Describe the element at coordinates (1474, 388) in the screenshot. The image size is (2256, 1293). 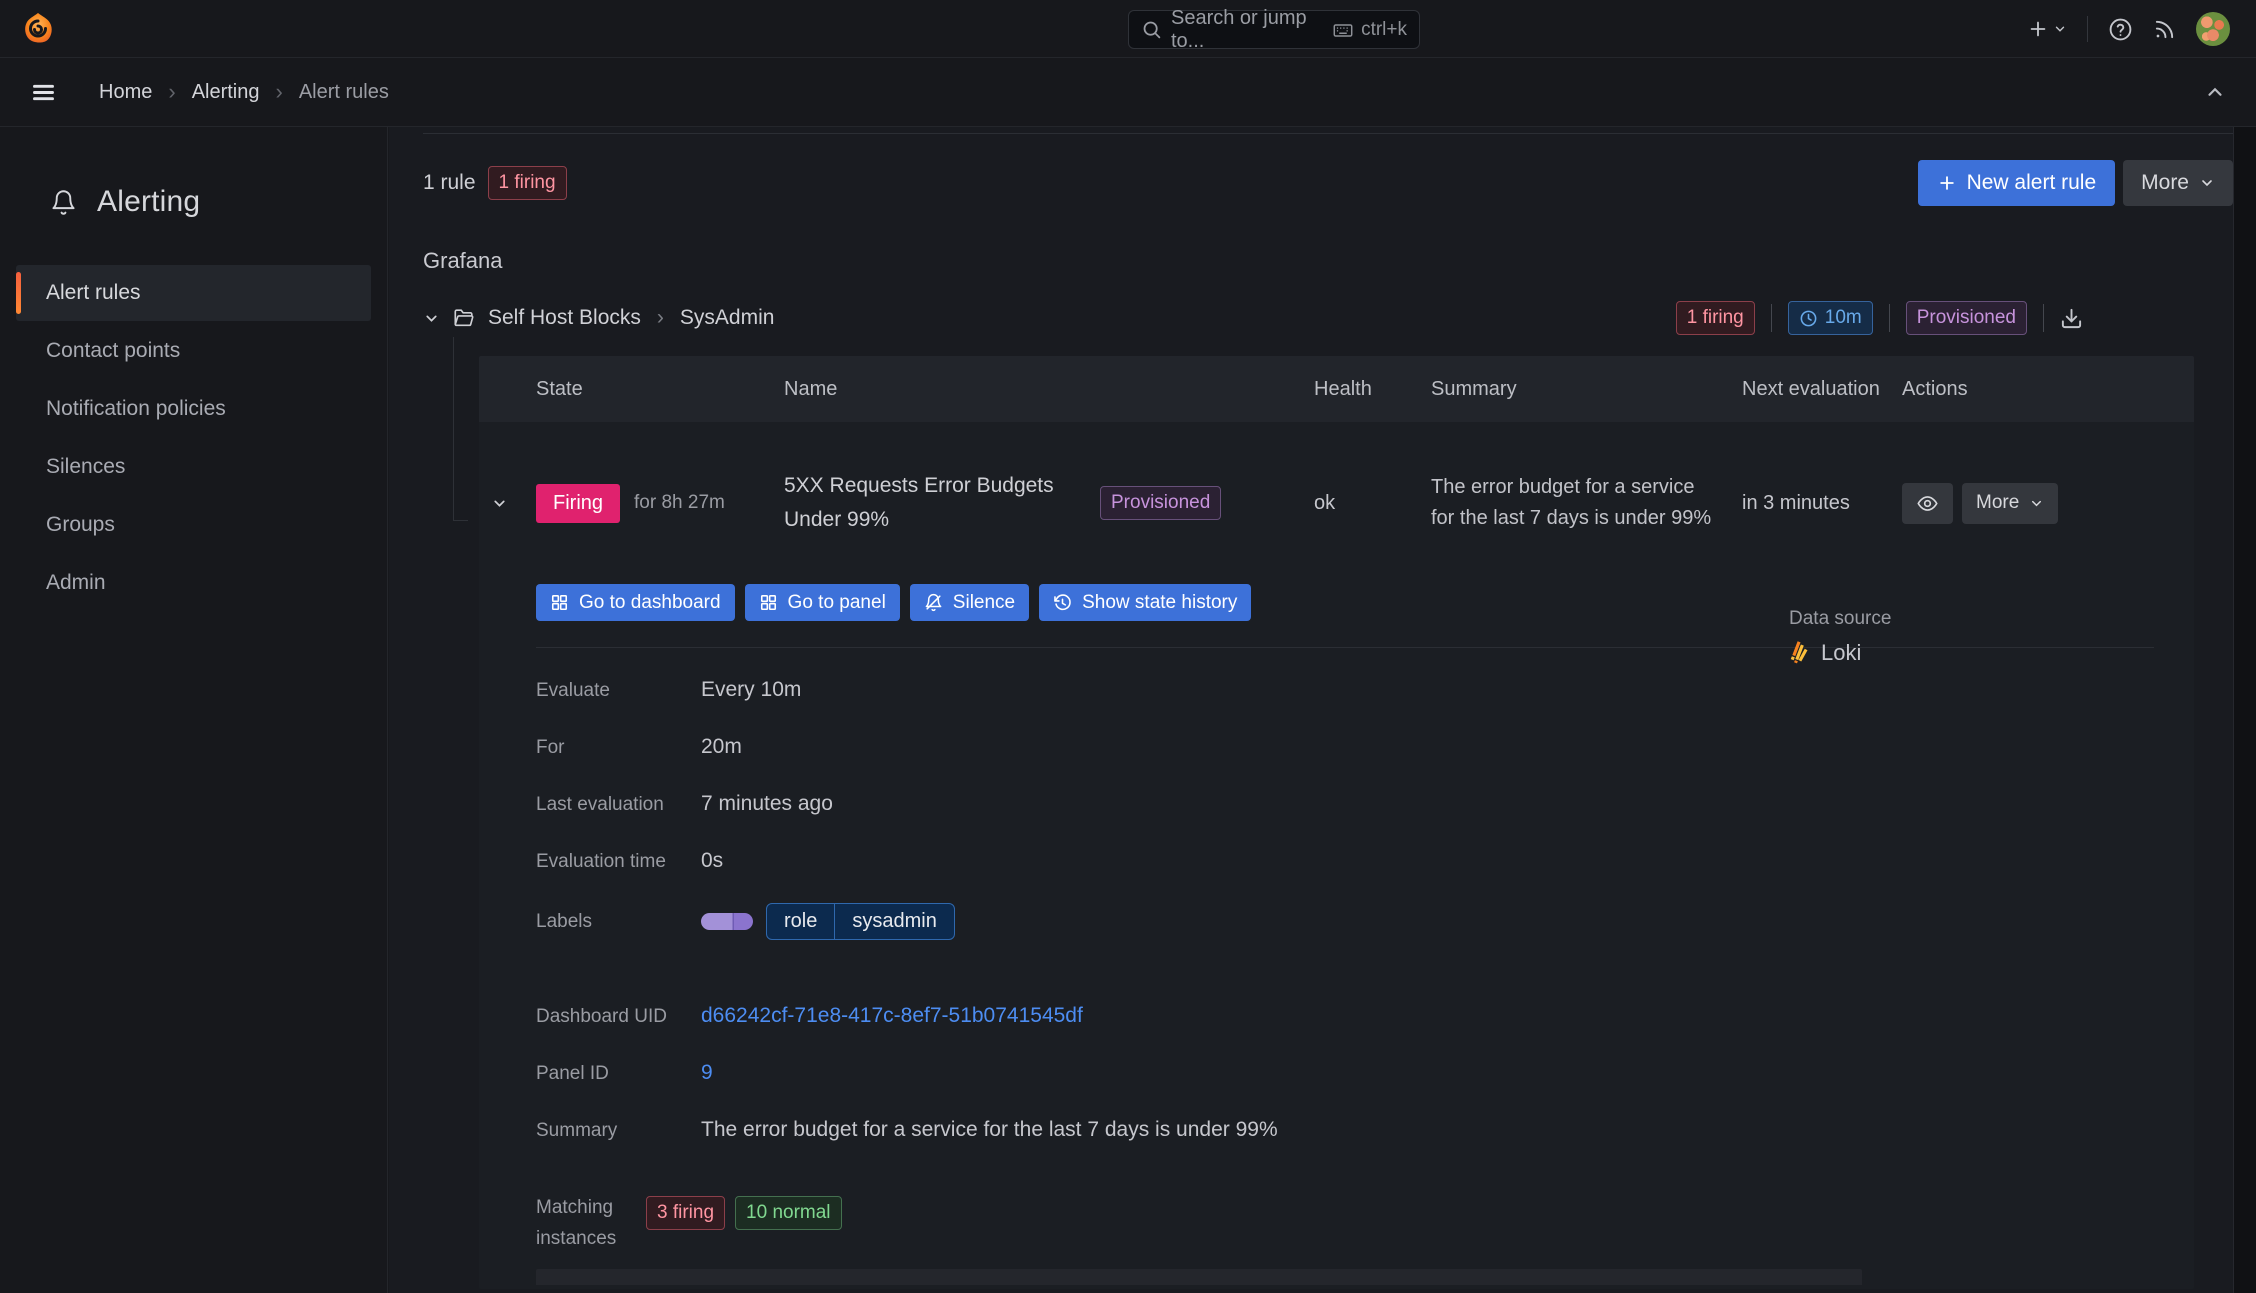
I see `header-summary: Summary` at that location.